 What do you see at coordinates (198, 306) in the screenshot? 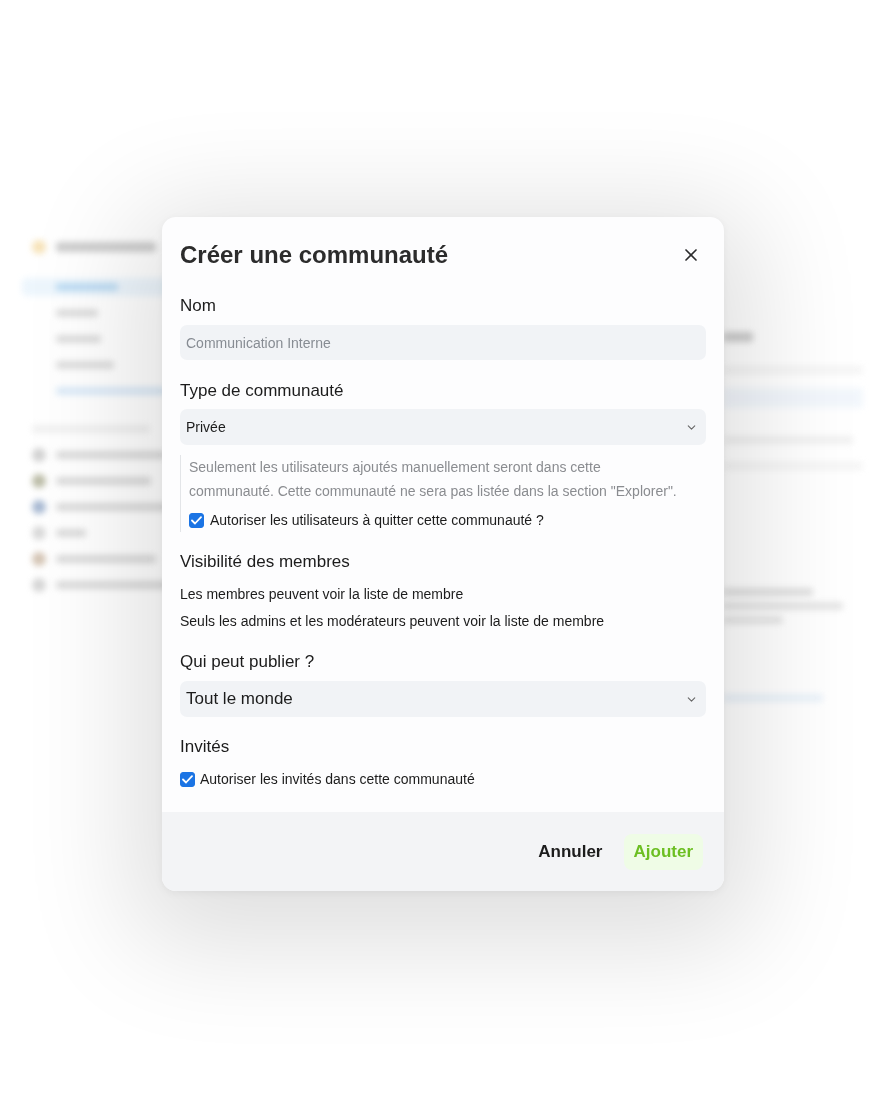
I see `field-label: Nom` at bounding box center [198, 306].